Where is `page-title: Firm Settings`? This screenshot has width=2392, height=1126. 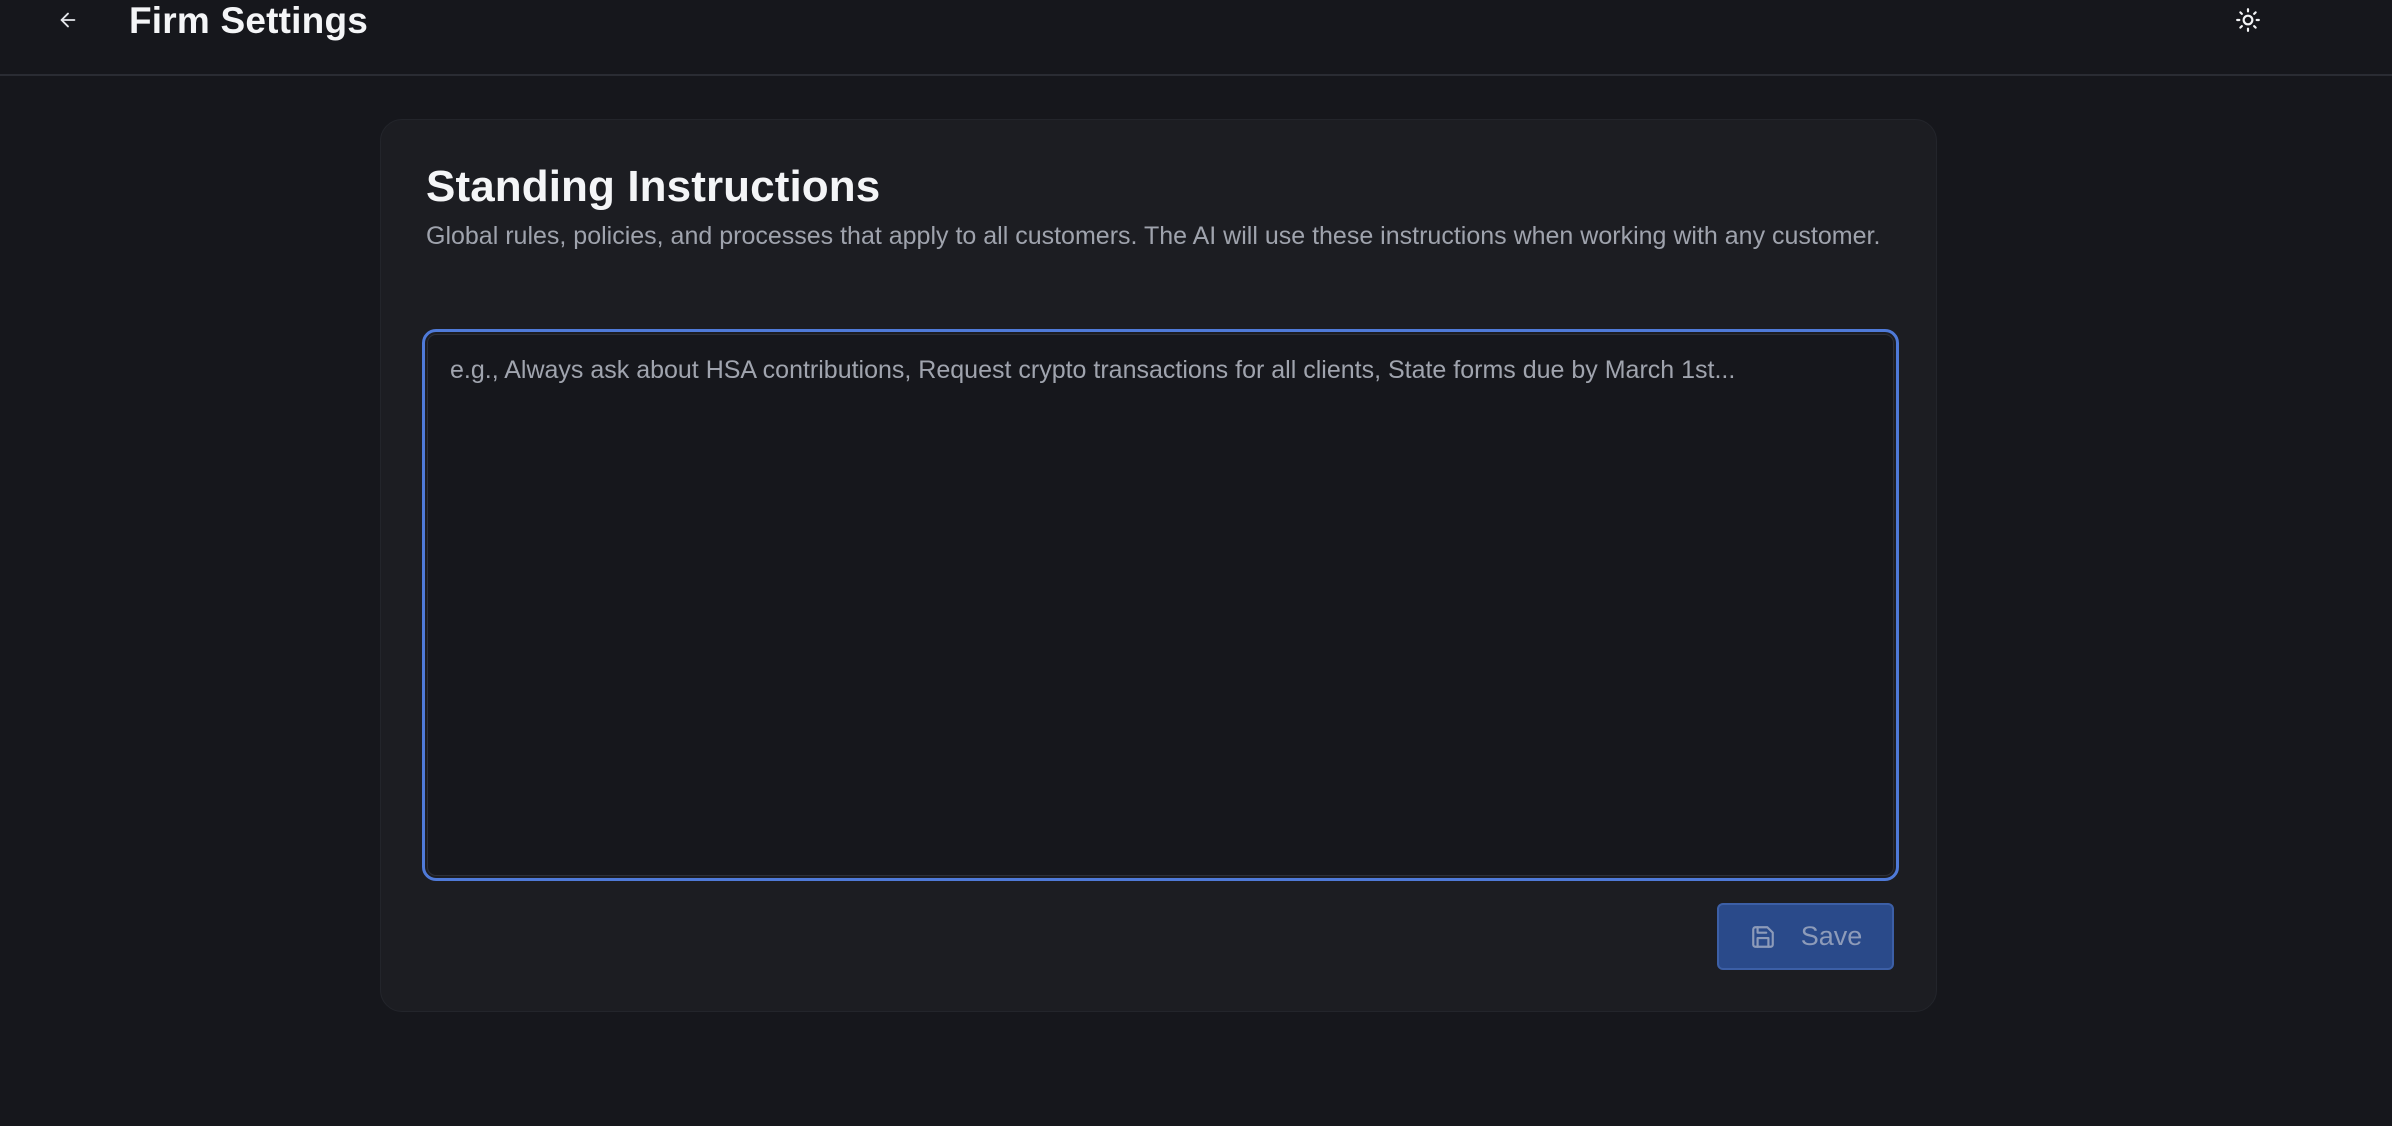
page-title: Firm Settings is located at coordinates (249, 20).